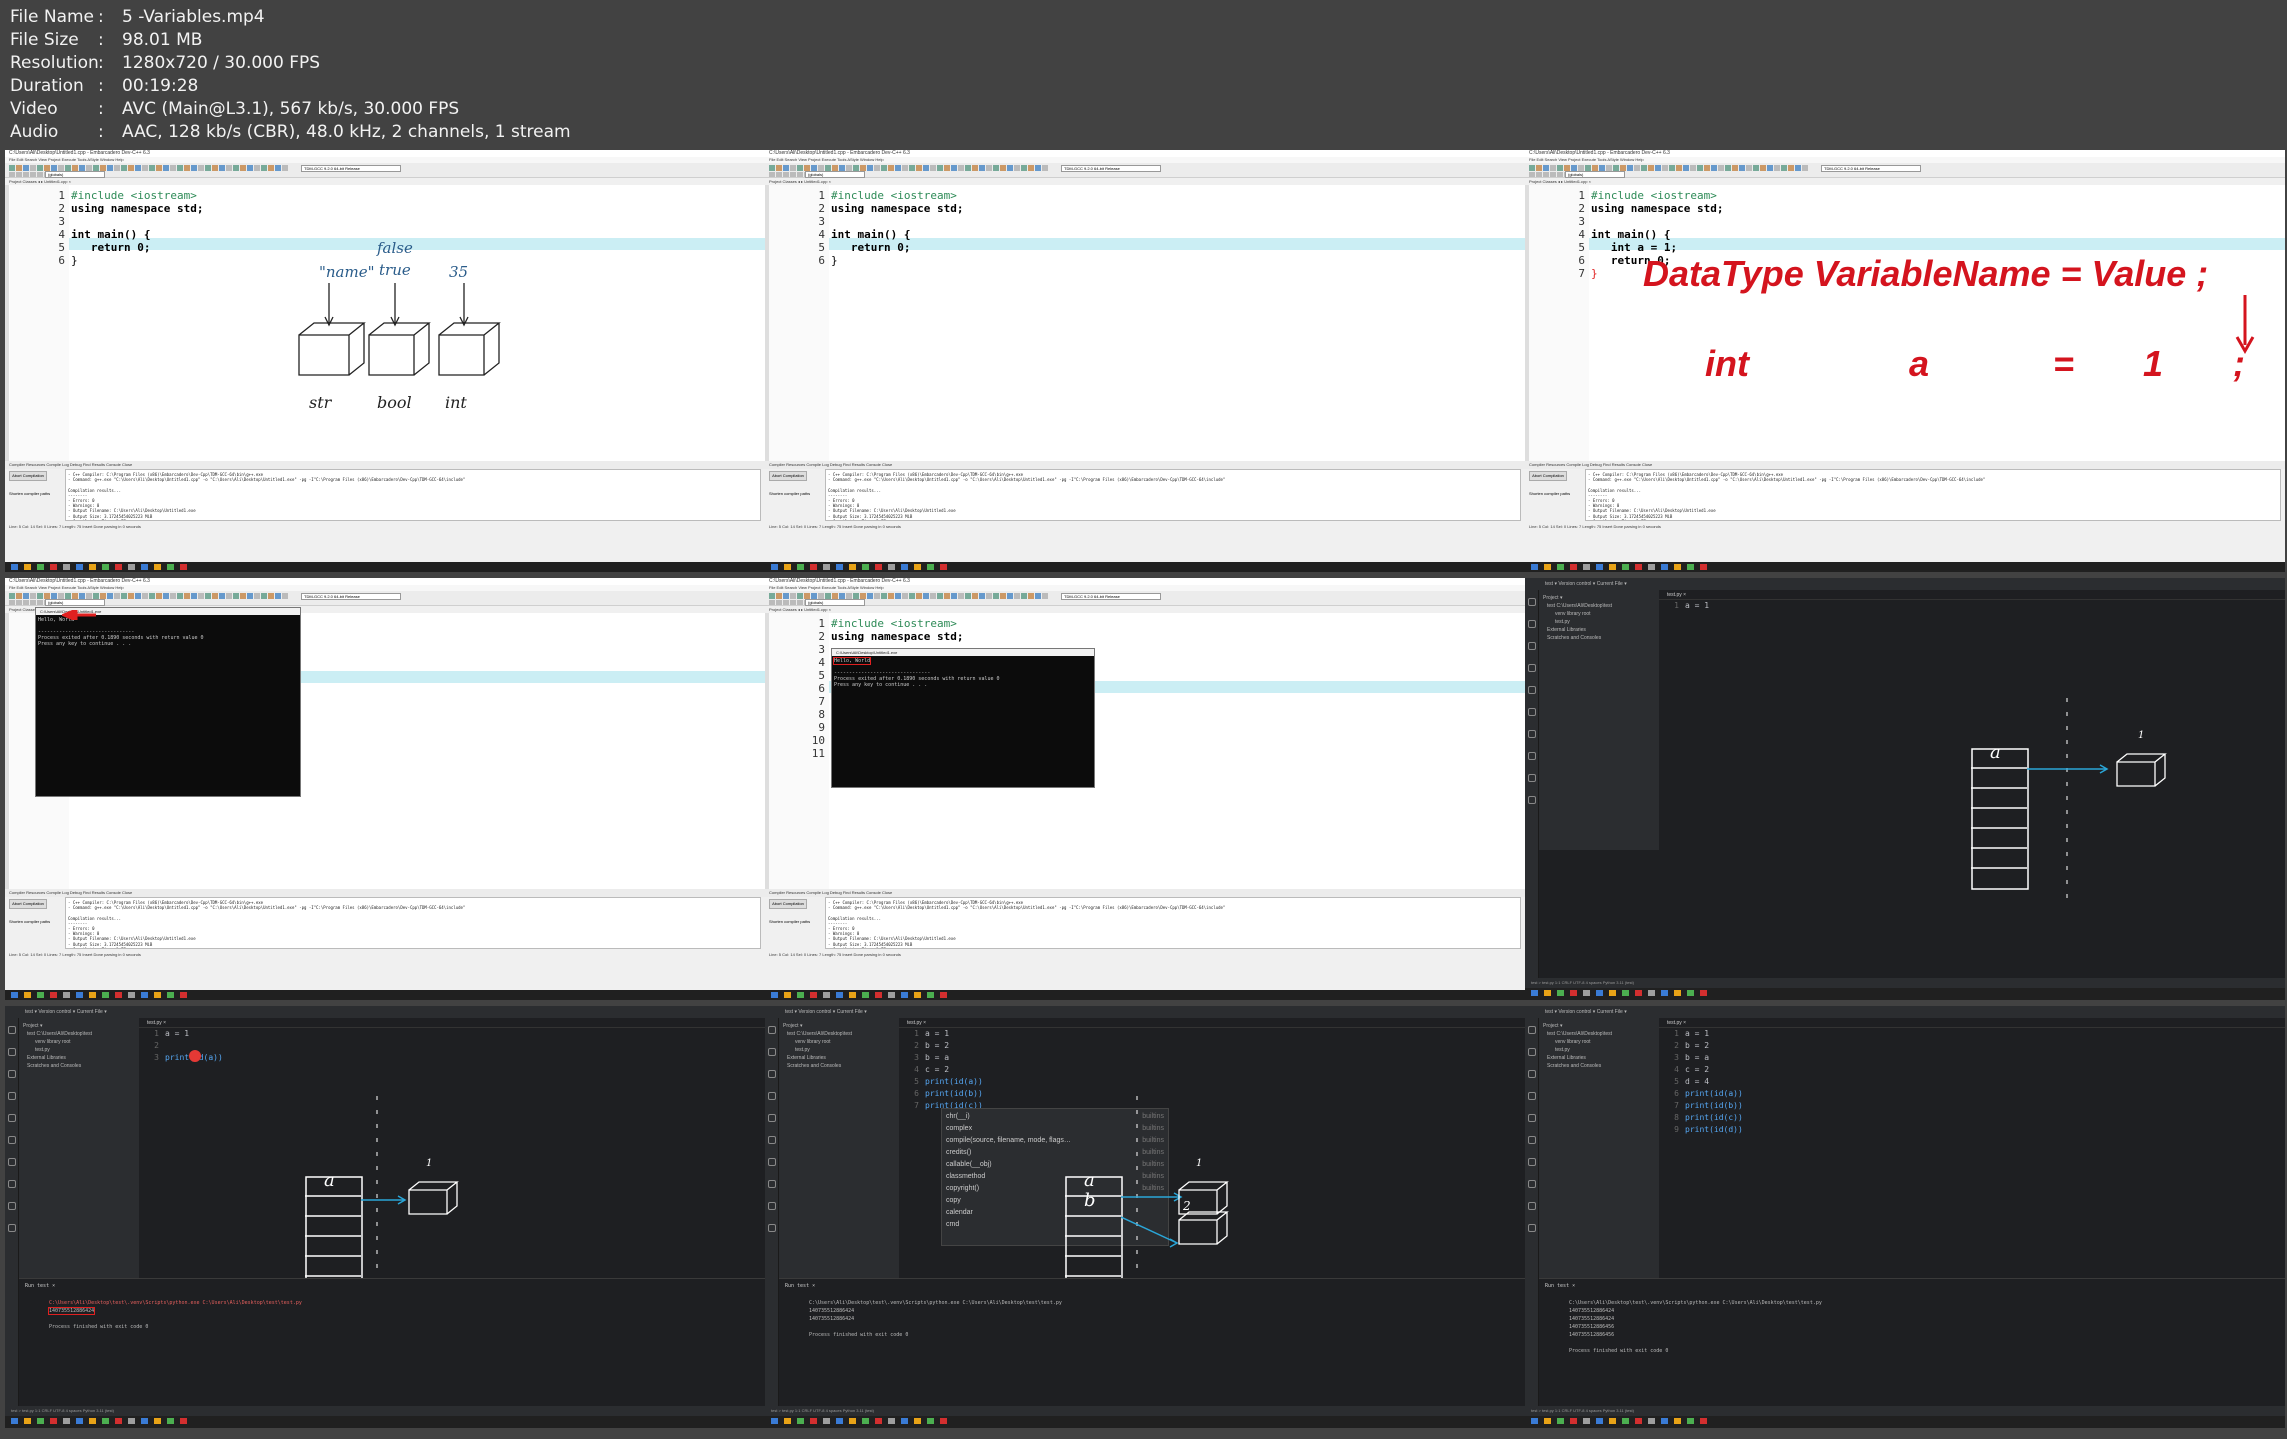 This screenshot has height=1439, width=2287. What do you see at coordinates (1055, 1177) in the screenshot?
I see `autocomplete-item: classmethod builtins` at bounding box center [1055, 1177].